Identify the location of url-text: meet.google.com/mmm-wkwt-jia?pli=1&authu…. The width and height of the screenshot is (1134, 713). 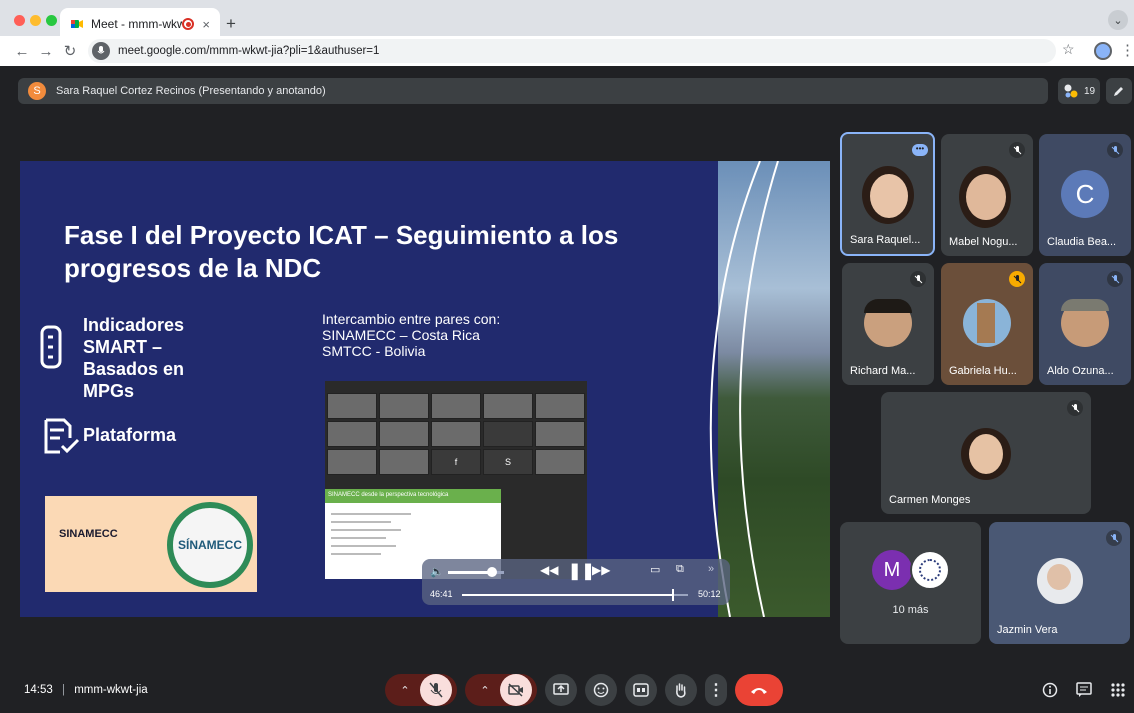
(249, 51).